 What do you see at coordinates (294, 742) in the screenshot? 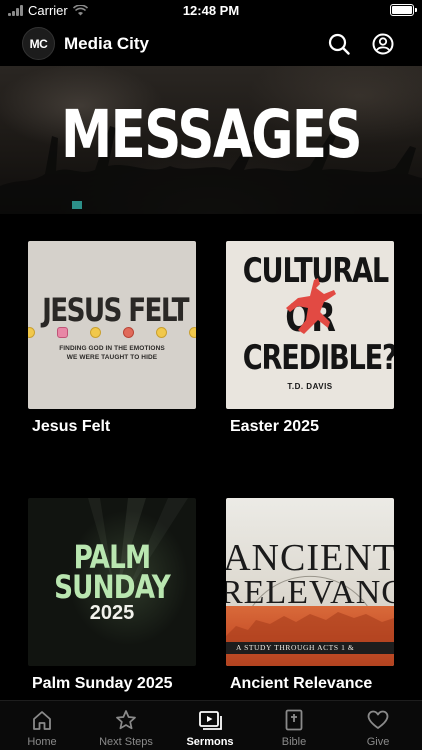
I see `tab-label: Bible` at bounding box center [294, 742].